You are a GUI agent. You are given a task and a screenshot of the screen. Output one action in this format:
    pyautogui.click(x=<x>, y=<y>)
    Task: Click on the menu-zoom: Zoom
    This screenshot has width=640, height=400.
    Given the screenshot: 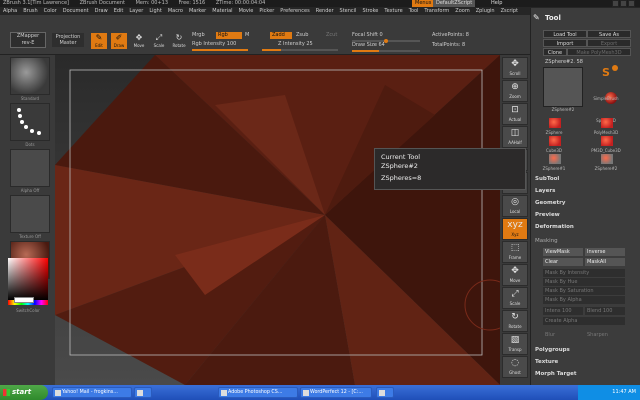 What is the action you would take?
    pyautogui.click(x=462, y=11)
    